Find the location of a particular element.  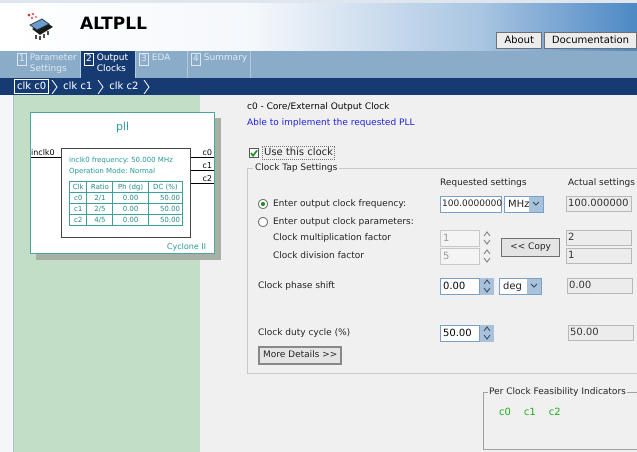

copy-button: << Copy is located at coordinates (530, 247).